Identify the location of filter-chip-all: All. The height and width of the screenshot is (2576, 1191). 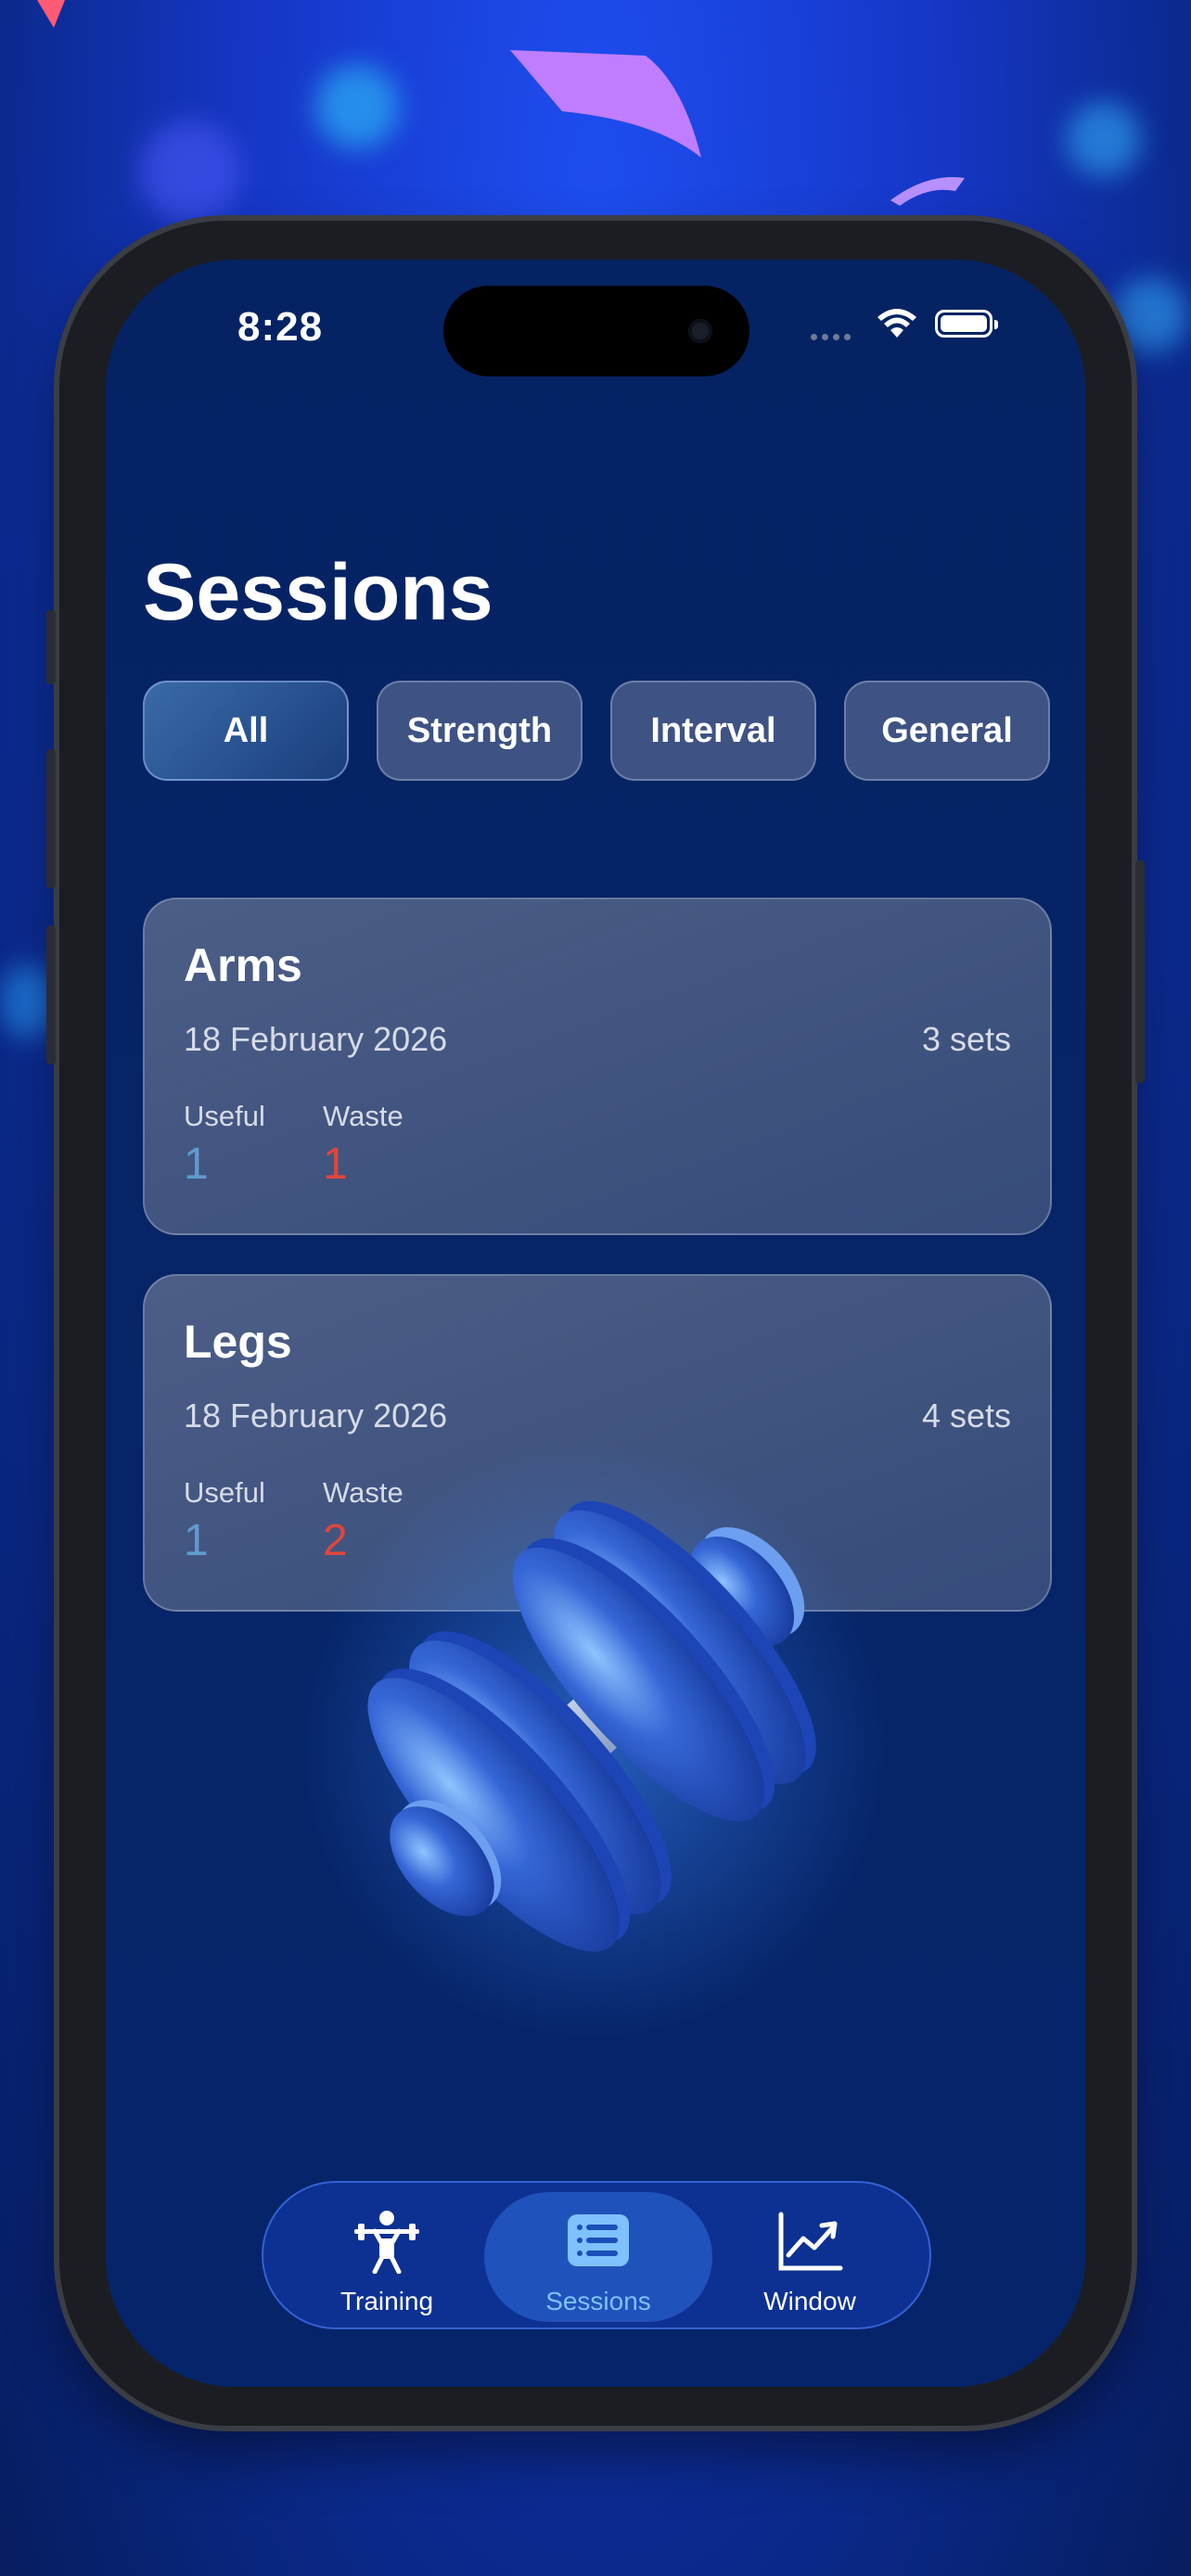
(246, 731).